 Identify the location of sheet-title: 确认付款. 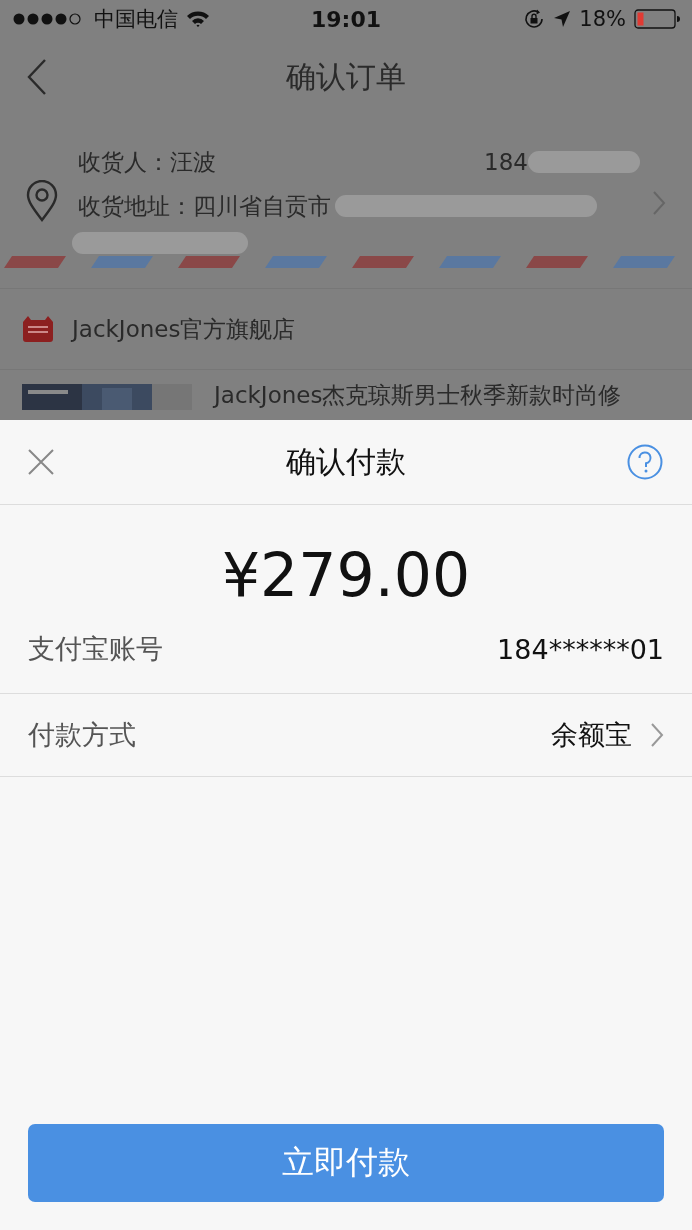
(346, 461).